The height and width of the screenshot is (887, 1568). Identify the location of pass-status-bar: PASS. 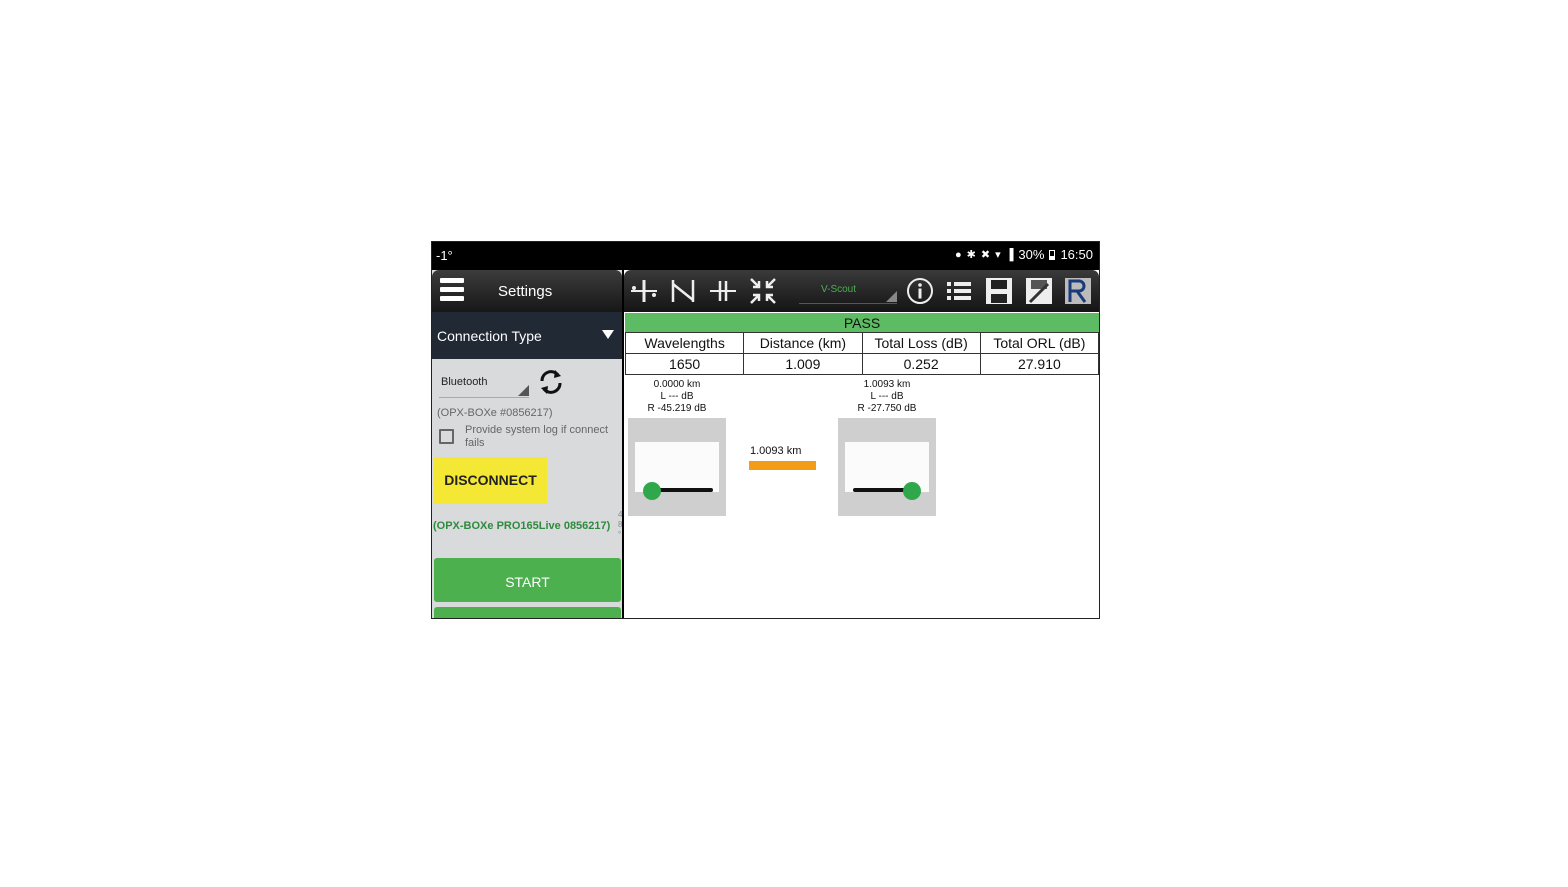
(862, 322).